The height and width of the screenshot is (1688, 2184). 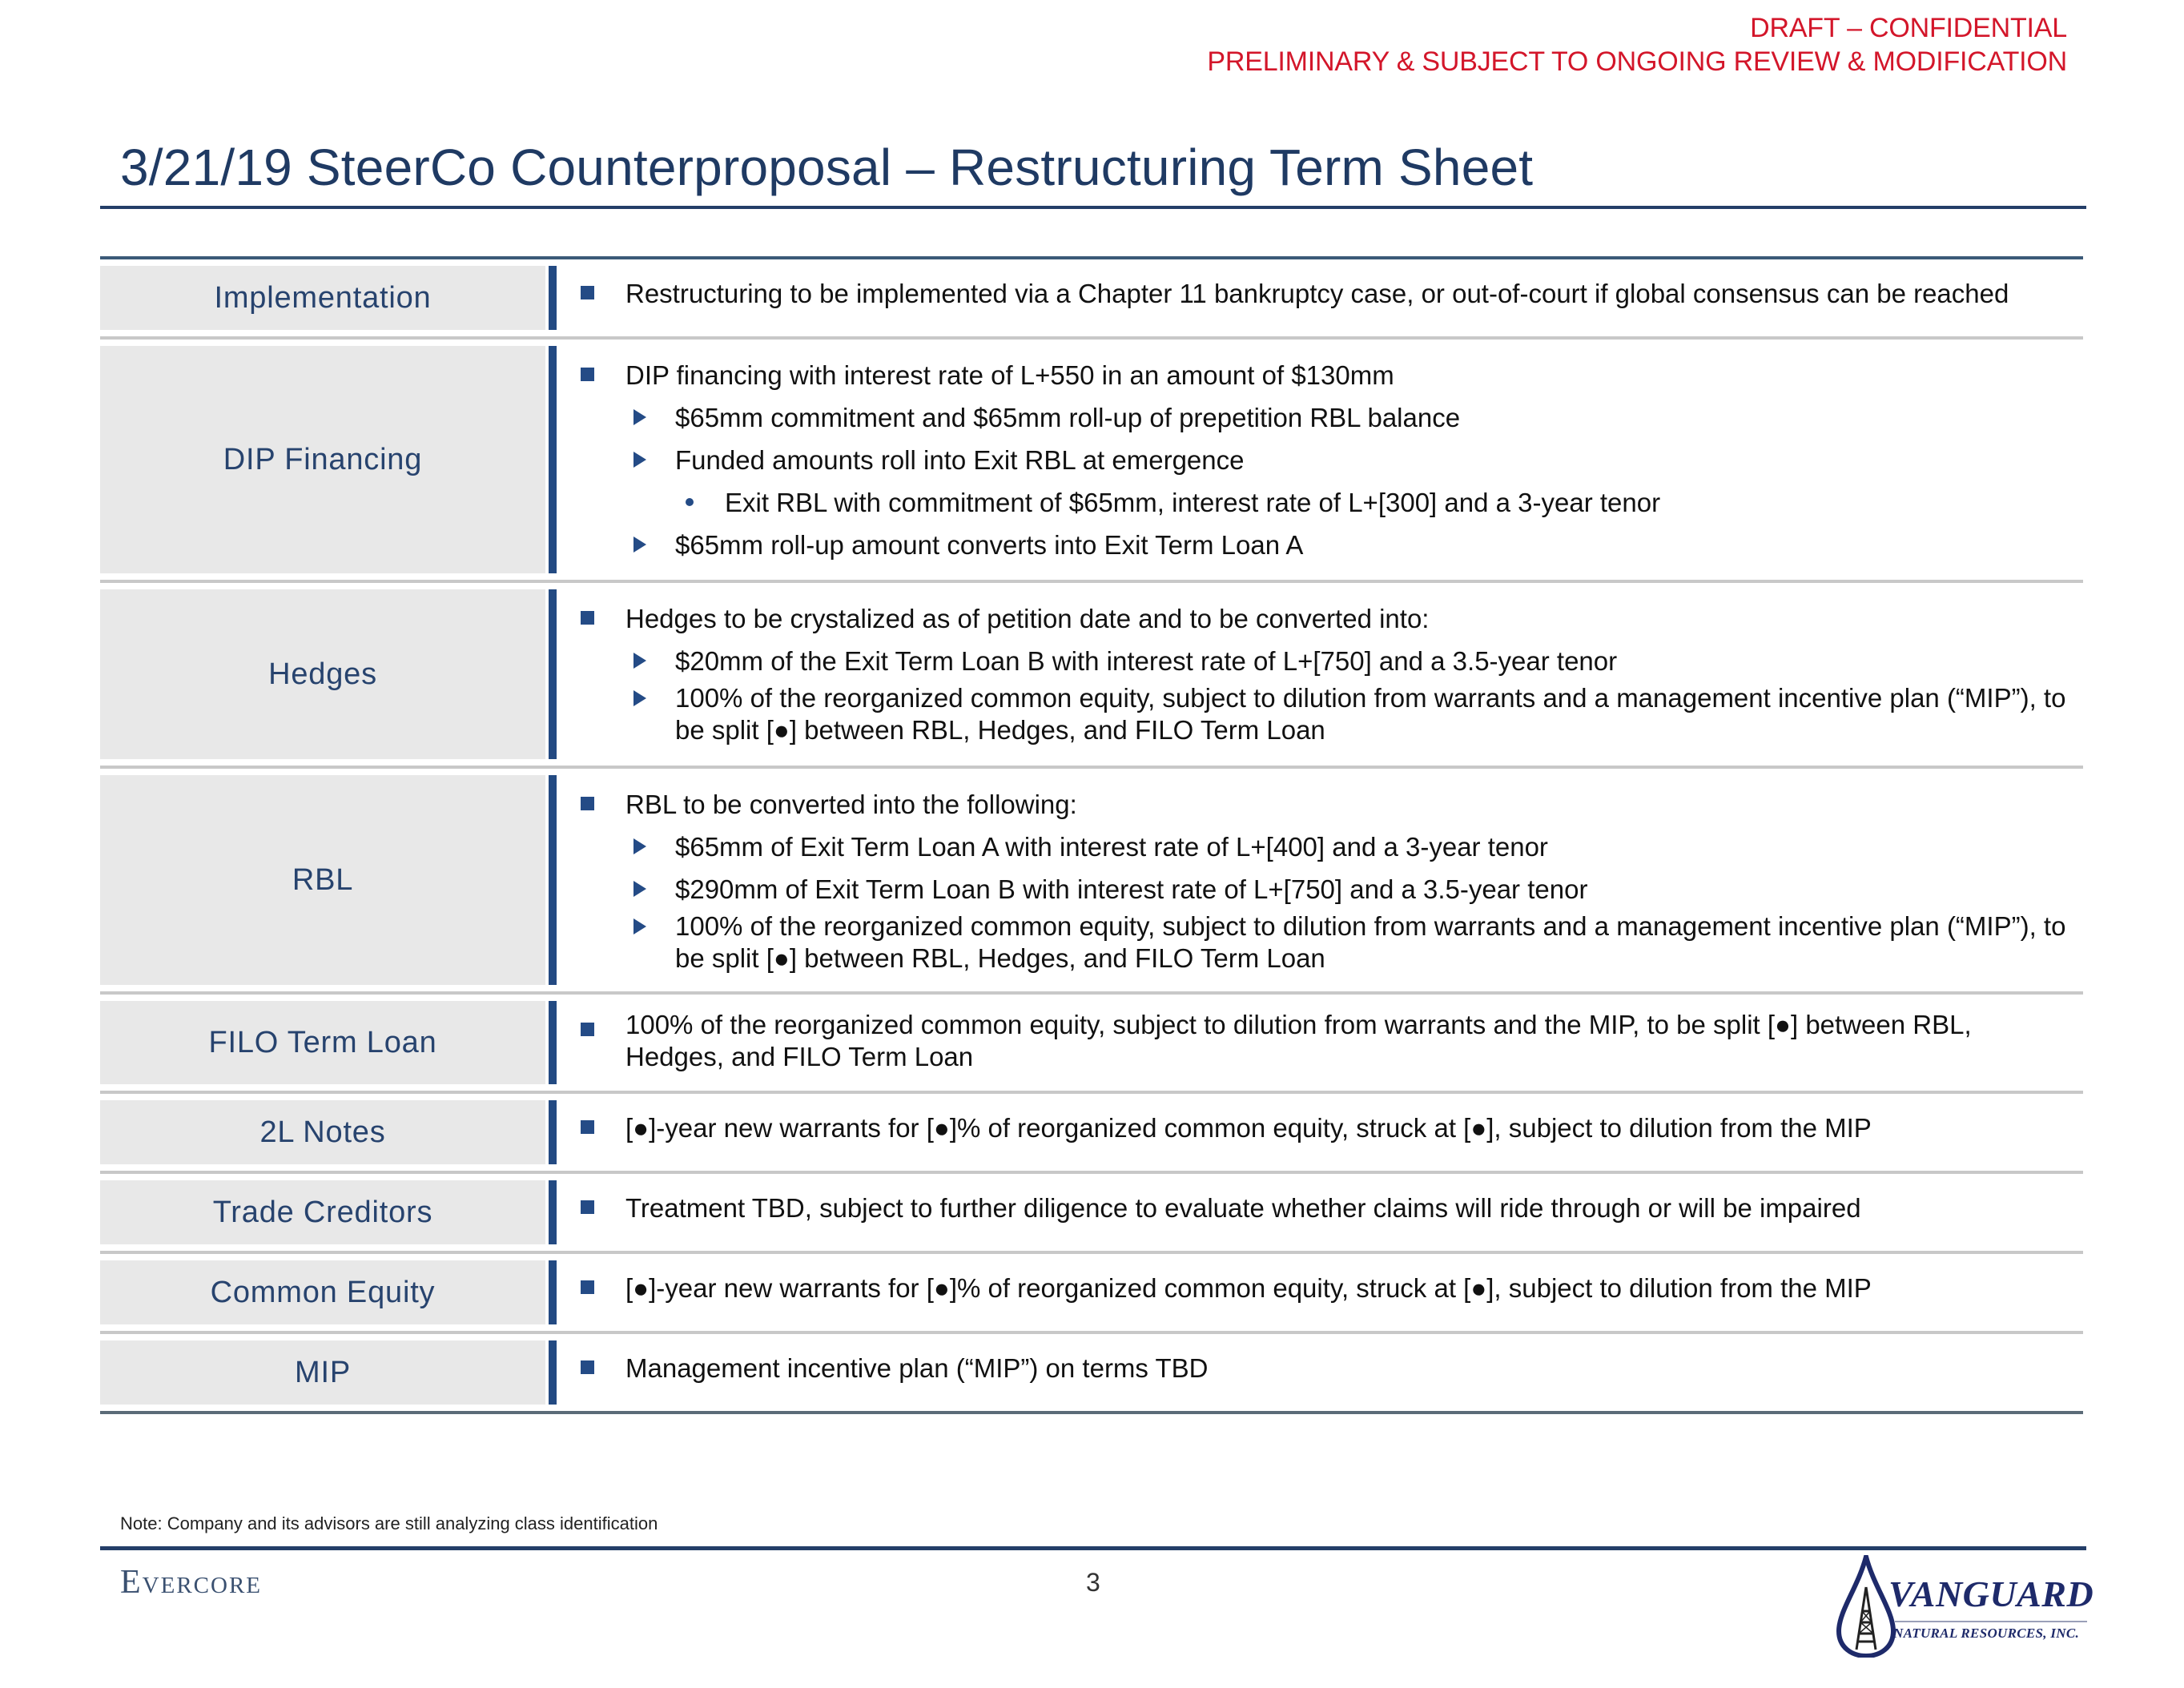 I want to click on vanguard-logo: VANGUARD NATURAL RESOURCES, INC., so click(x=1960, y=1607).